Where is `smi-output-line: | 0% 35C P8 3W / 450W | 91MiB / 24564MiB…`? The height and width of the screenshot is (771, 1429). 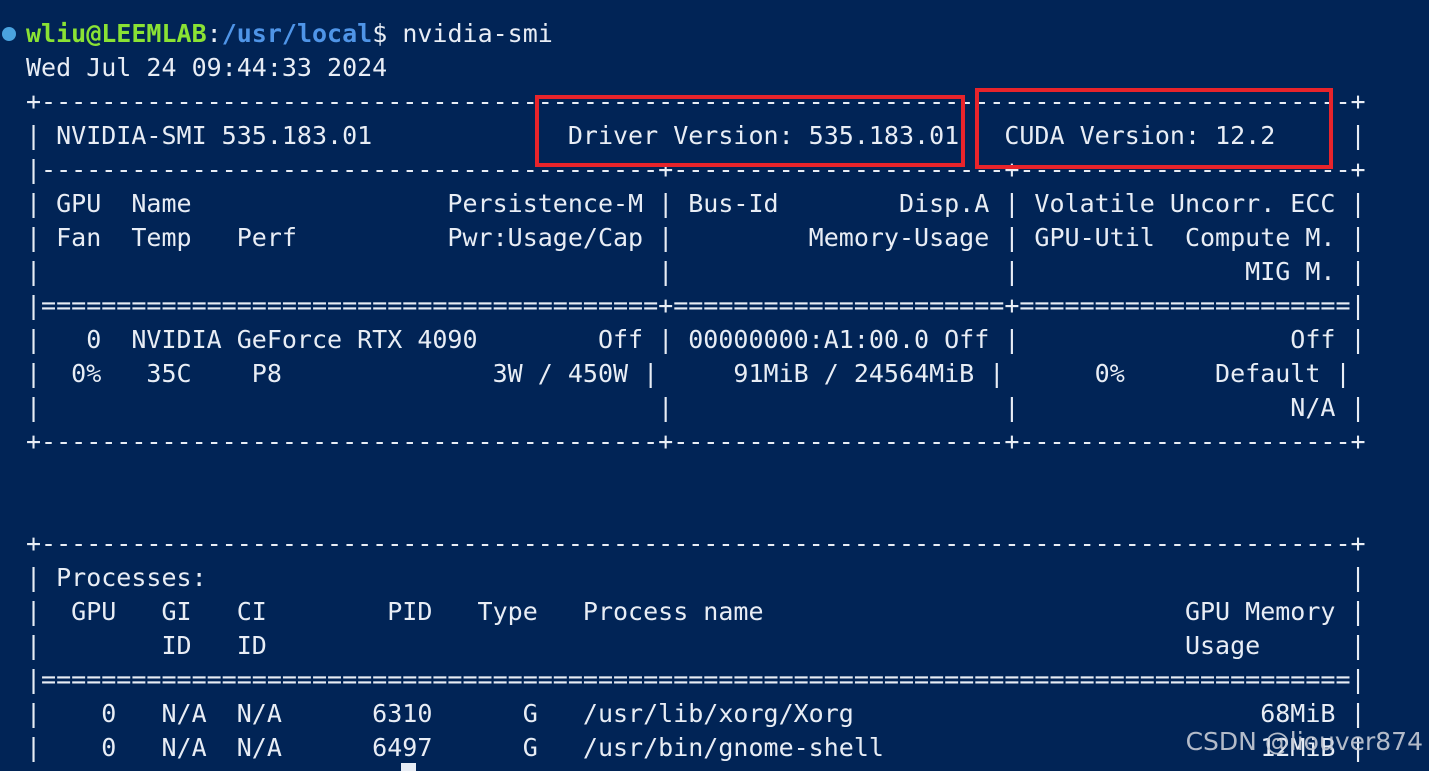
smi-output-line: | 0% 35C P8 3W / 450W | 91MiB / 24564MiB… is located at coordinates (688, 373).